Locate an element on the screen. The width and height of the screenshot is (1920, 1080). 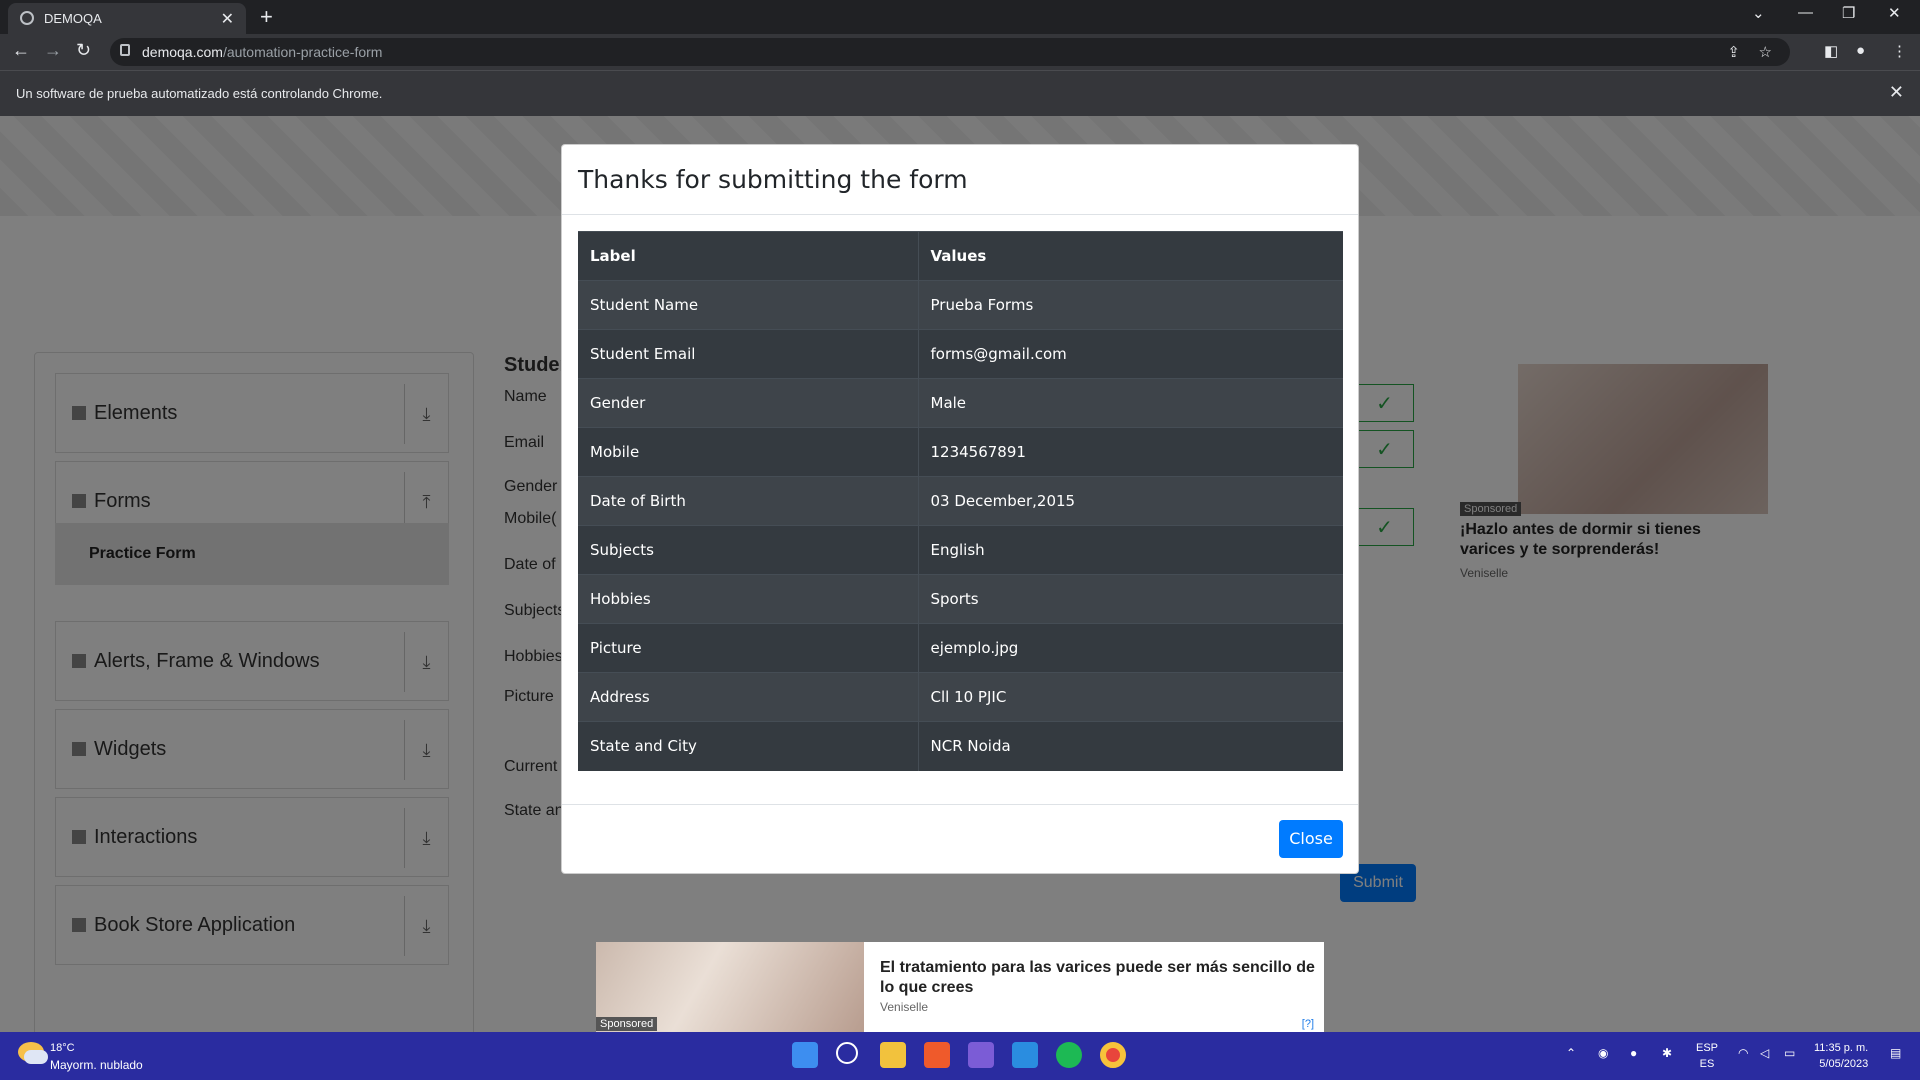
profile-icon: ● is located at coordinates (1860, 50).